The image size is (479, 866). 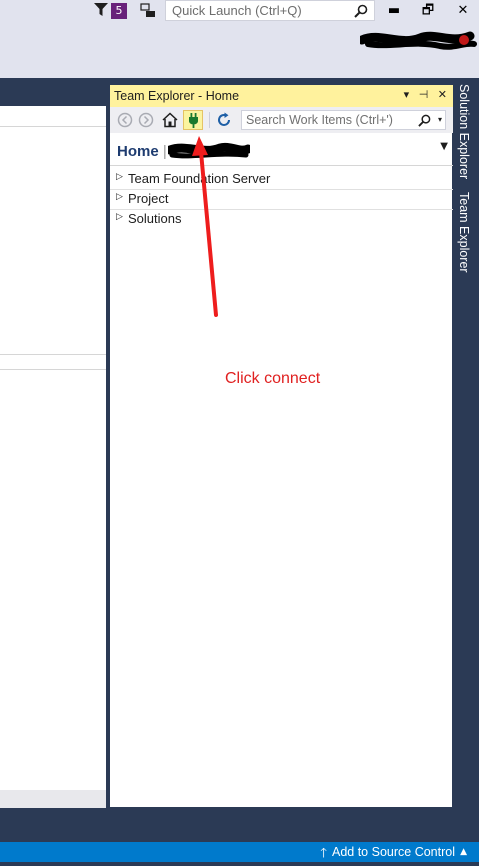 What do you see at coordinates (273, 378) in the screenshot?
I see `annotation-text: Click connect` at bounding box center [273, 378].